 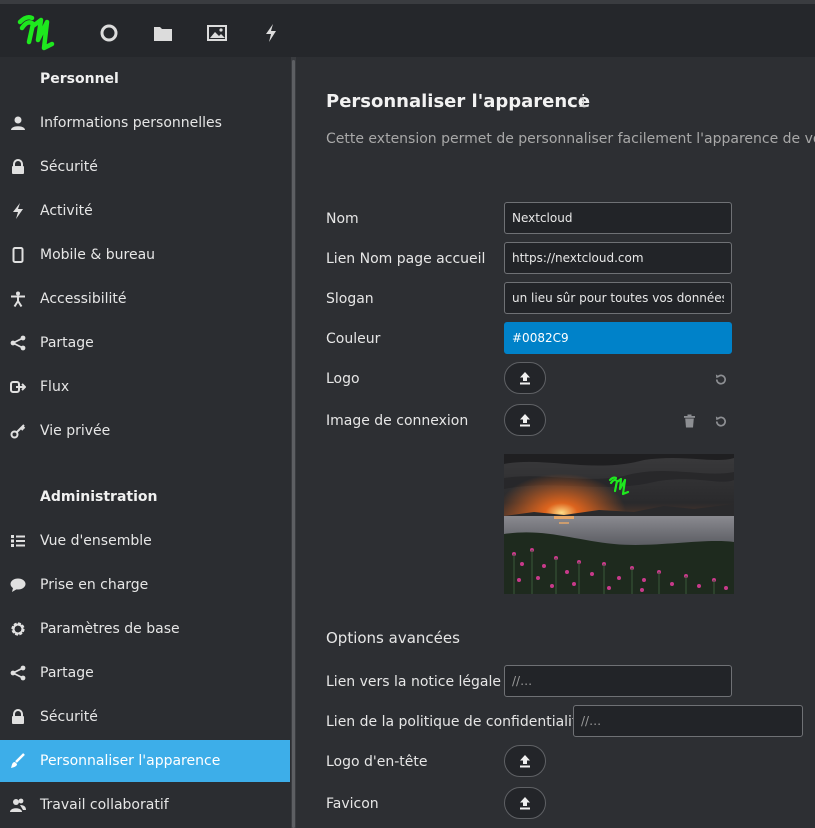 I want to click on login-image-upload-button, so click(x=525, y=420).